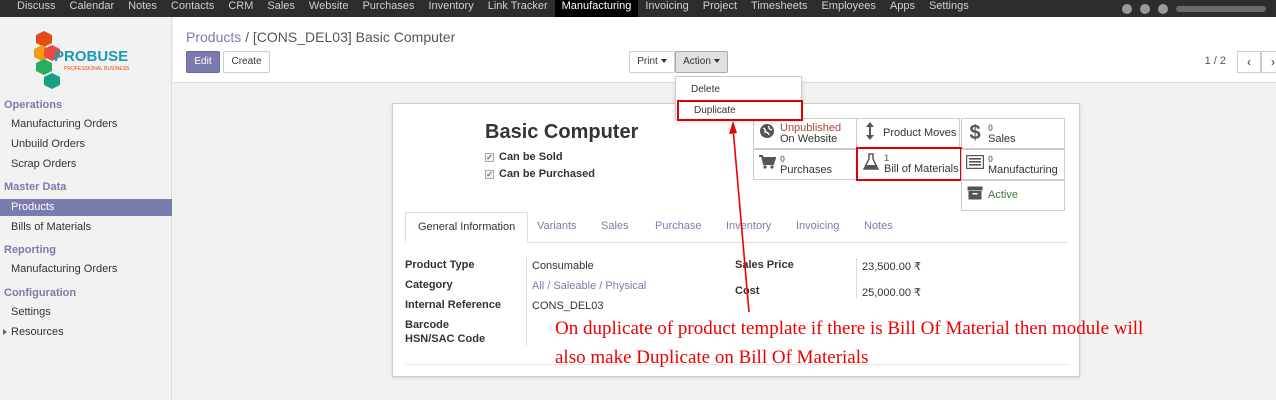 The height and width of the screenshot is (400, 1276). What do you see at coordinates (921, 169) in the screenshot?
I see `bom-label: Bill of Materials` at bounding box center [921, 169].